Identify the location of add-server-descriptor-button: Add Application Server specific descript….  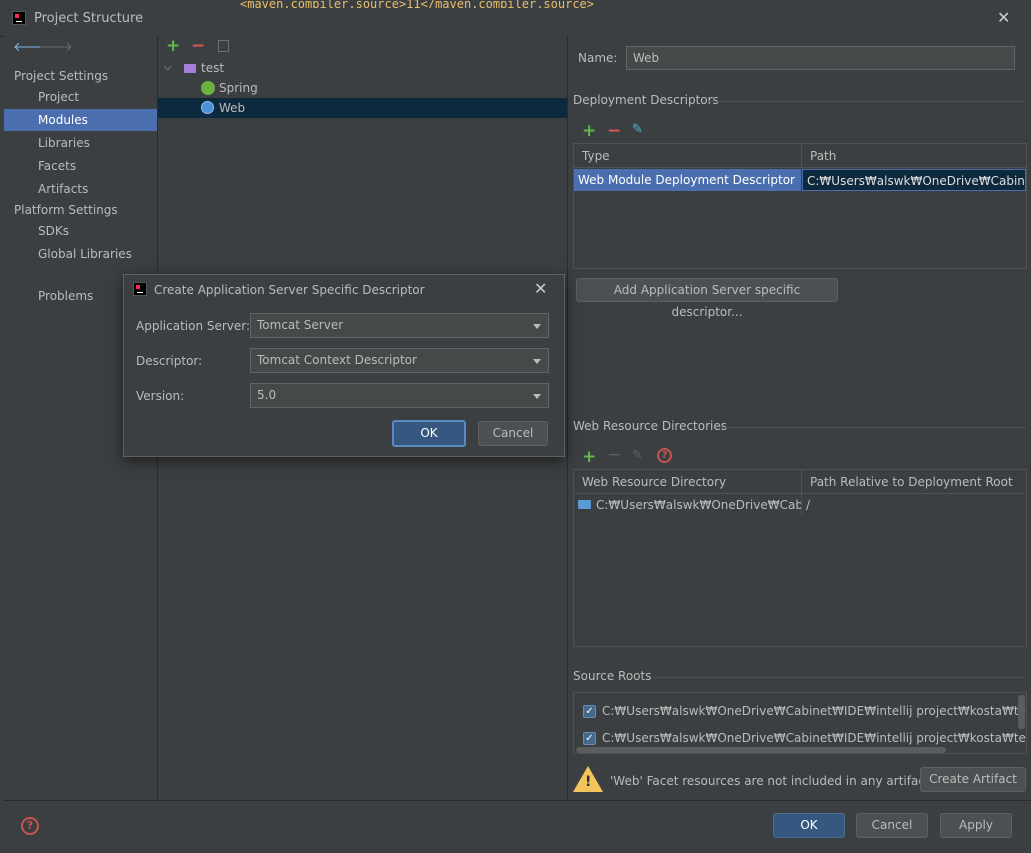
(707, 298).